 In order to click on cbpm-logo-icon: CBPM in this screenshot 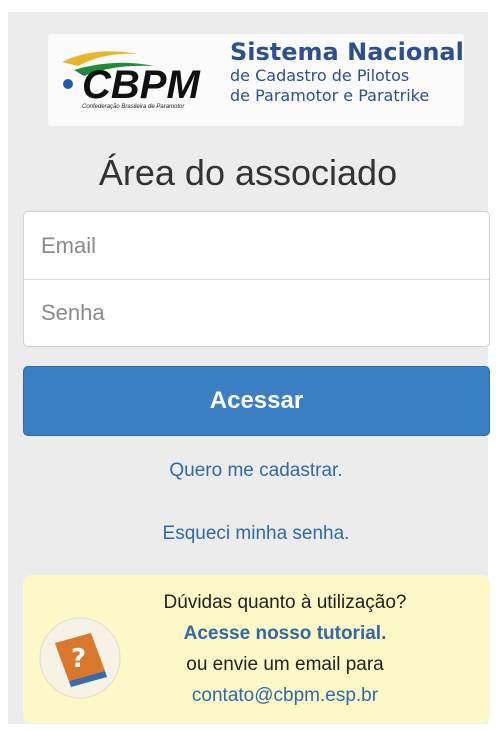, I will do `click(131, 79)`.